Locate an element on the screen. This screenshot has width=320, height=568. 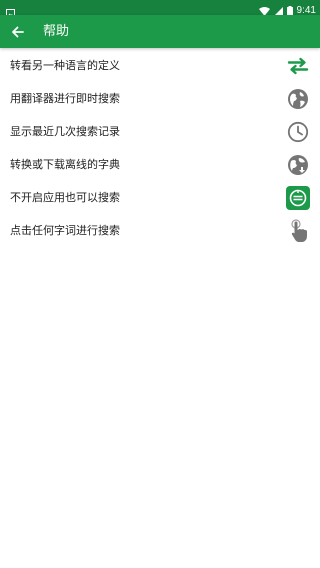
help-item: 不开启应用也可以搜索 is located at coordinates (160, 197).